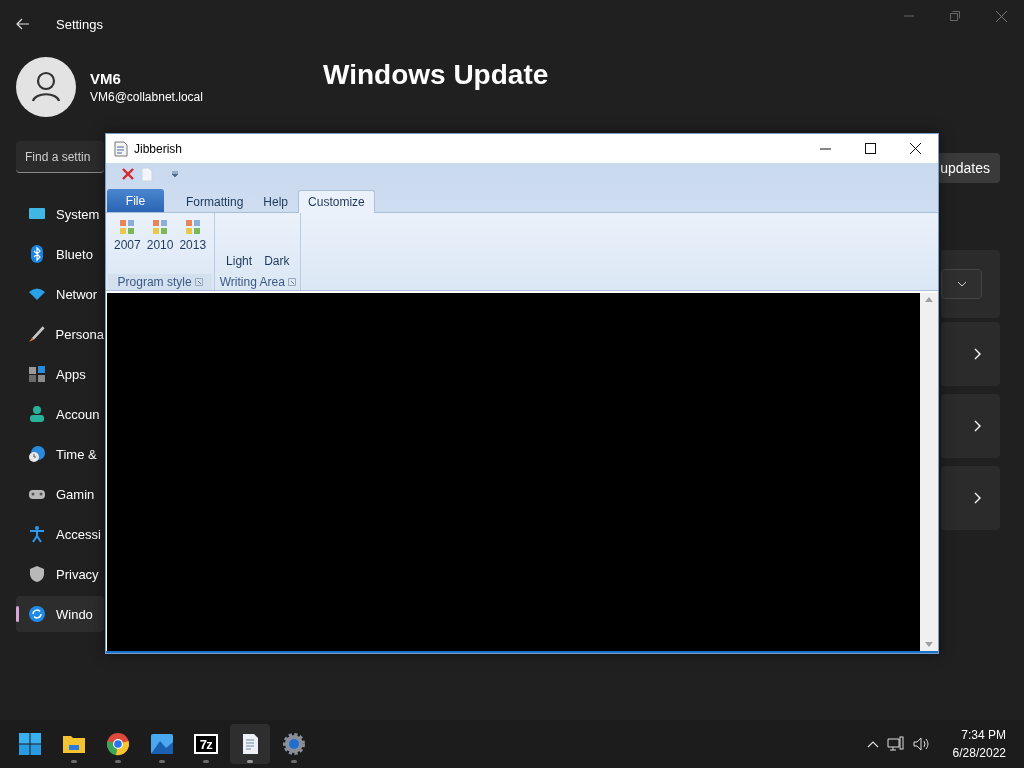 This screenshot has width=1024, height=768. Describe the element at coordinates (336, 201) in the screenshot. I see `ribbon-tab: Customize` at that location.